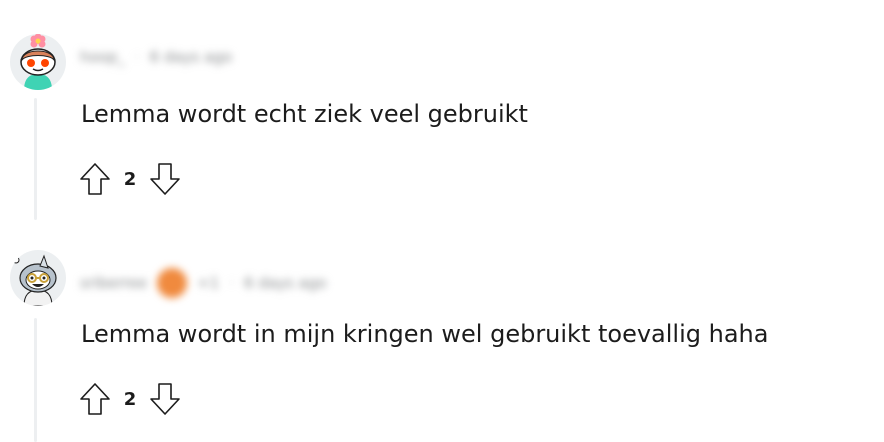 This screenshot has width=884, height=442. I want to click on author-name: sriberree, so click(113, 283).